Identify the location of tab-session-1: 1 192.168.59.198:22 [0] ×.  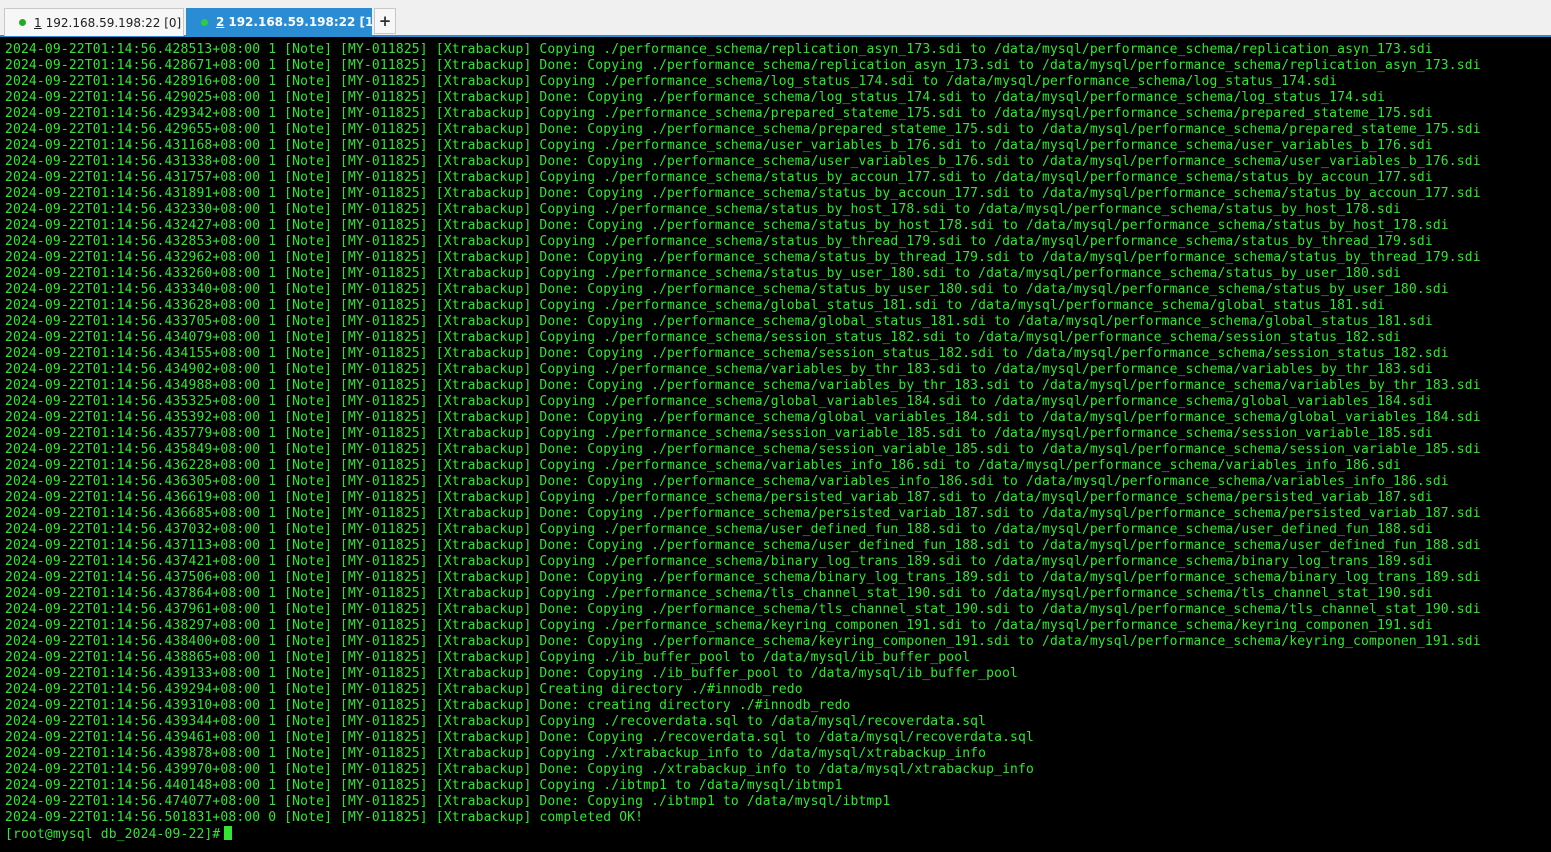
(100, 22).